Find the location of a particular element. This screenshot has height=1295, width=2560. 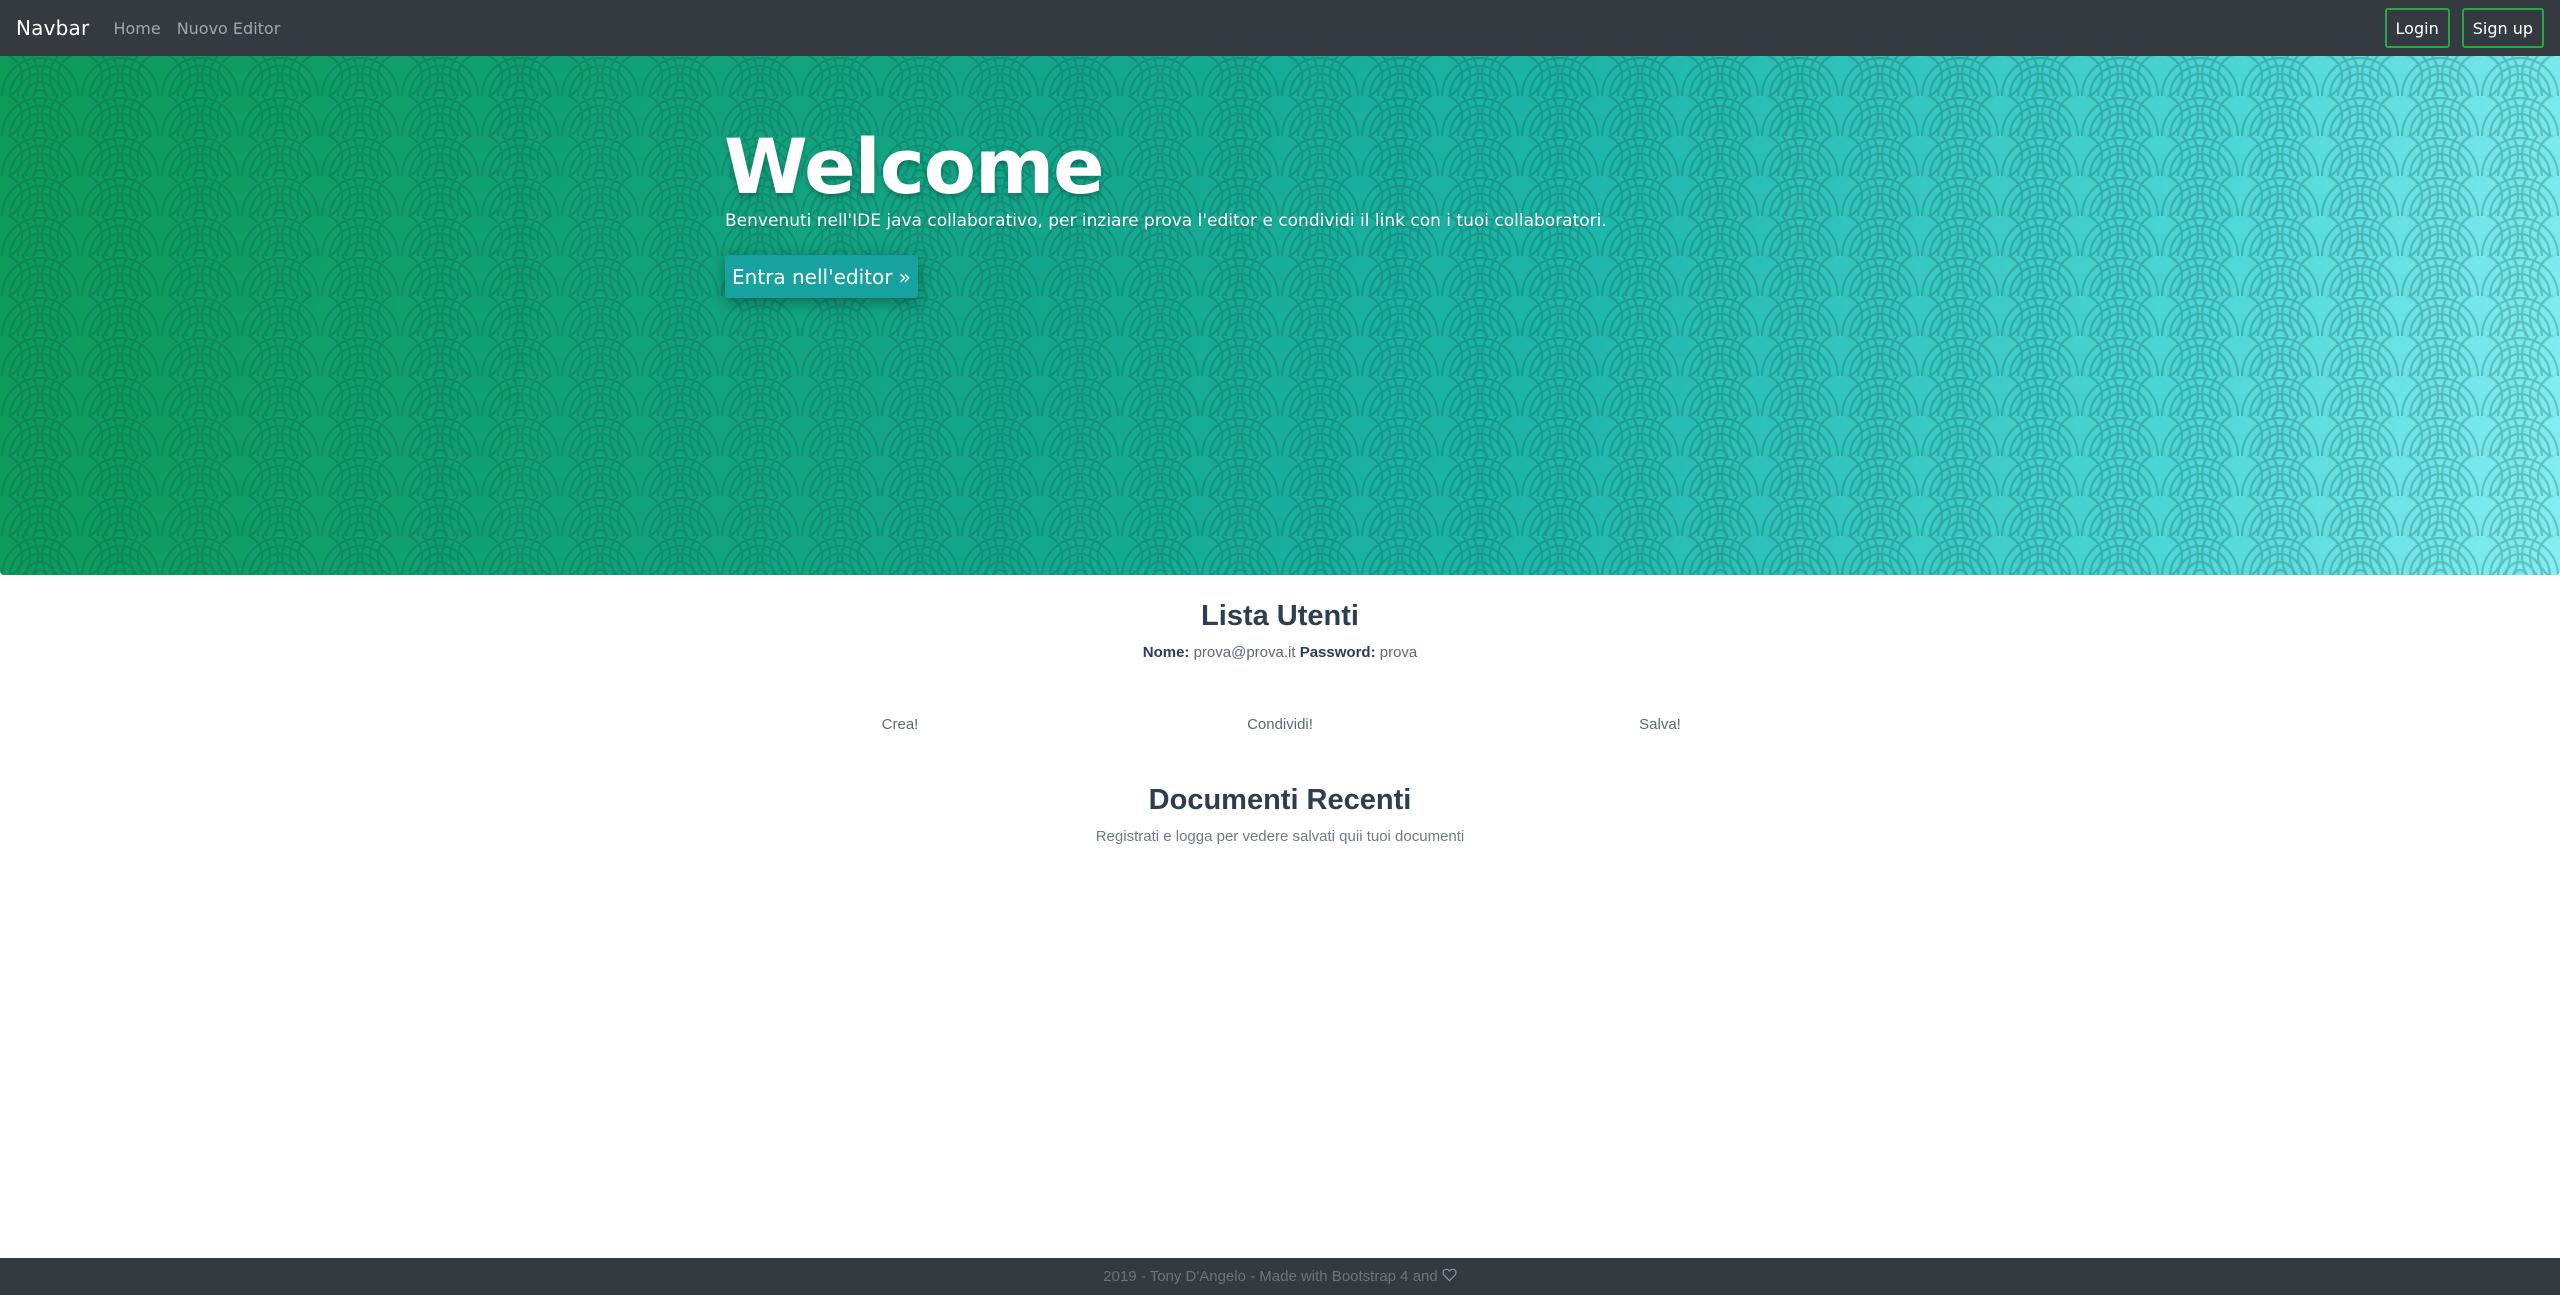

nav-link-new-editor: Nuovo Editor is located at coordinates (229, 28).